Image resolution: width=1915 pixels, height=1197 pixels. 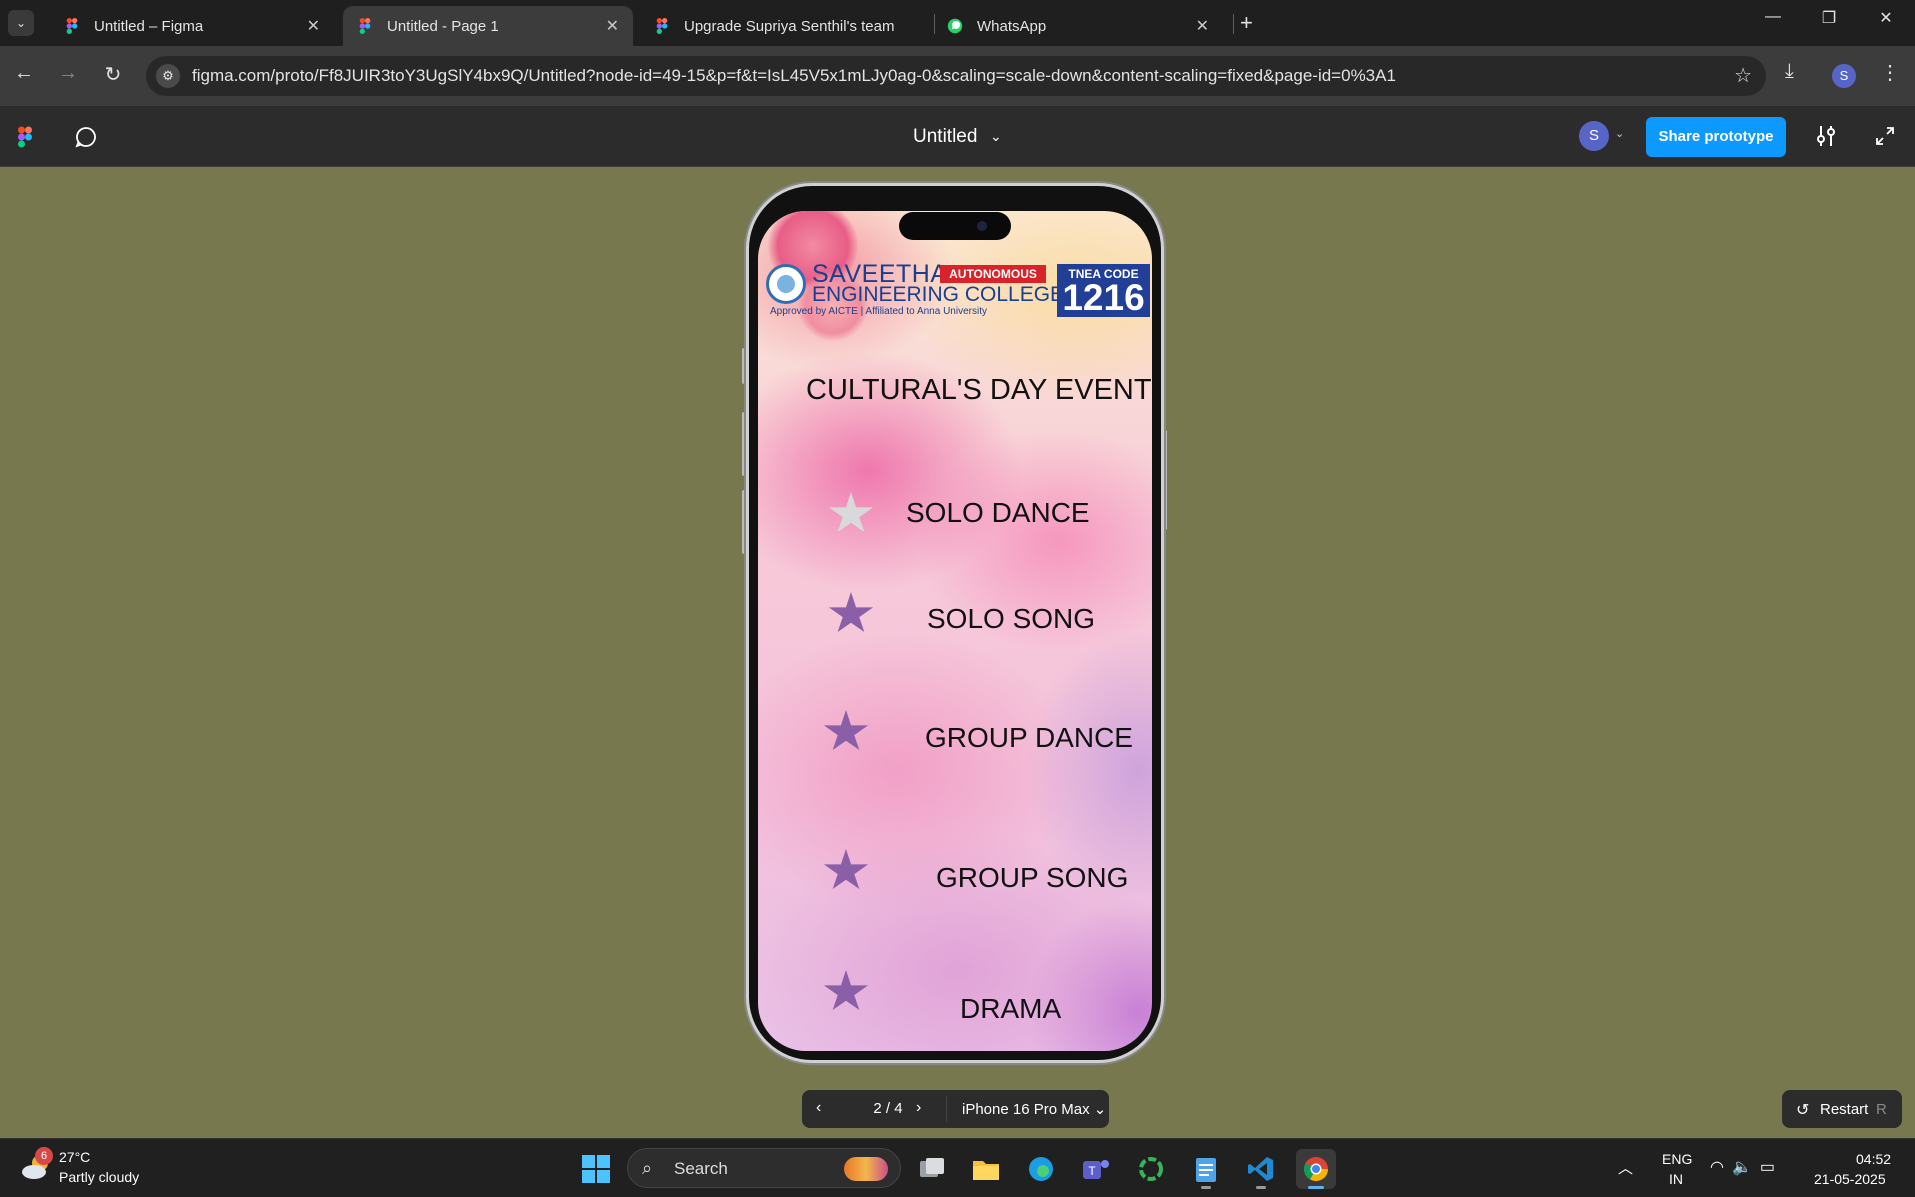 I want to click on windows-start-icon, so click(x=596, y=1169).